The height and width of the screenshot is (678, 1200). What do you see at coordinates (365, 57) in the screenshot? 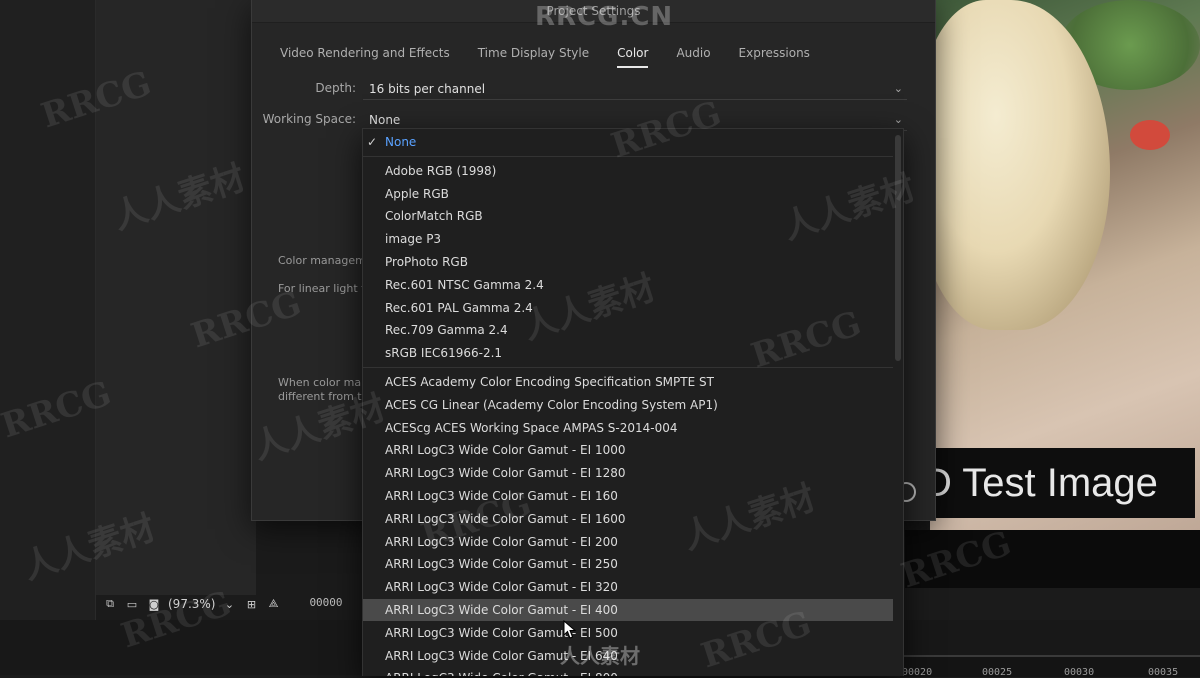
I see `tab-video-rendering: Video Rendering and Effects` at bounding box center [365, 57].